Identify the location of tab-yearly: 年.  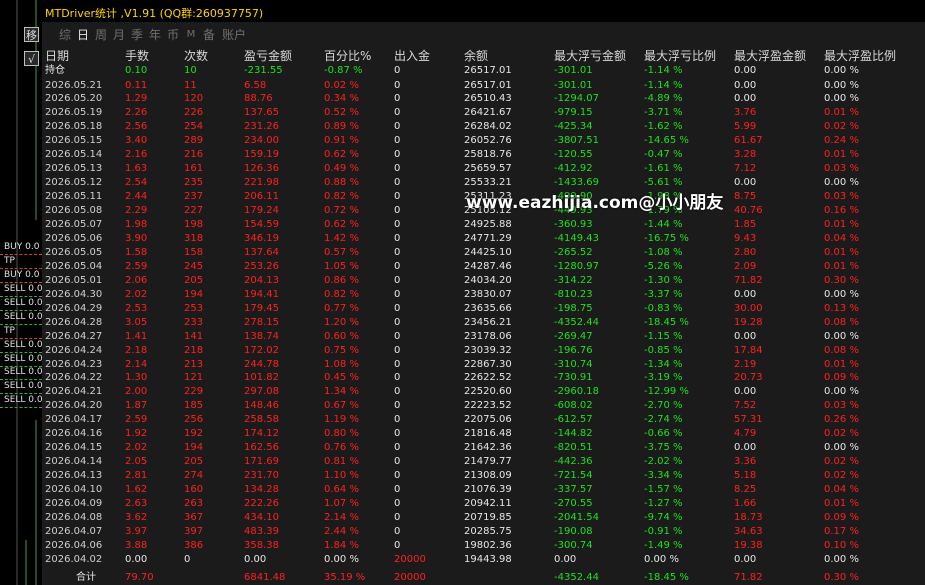
(155, 35).